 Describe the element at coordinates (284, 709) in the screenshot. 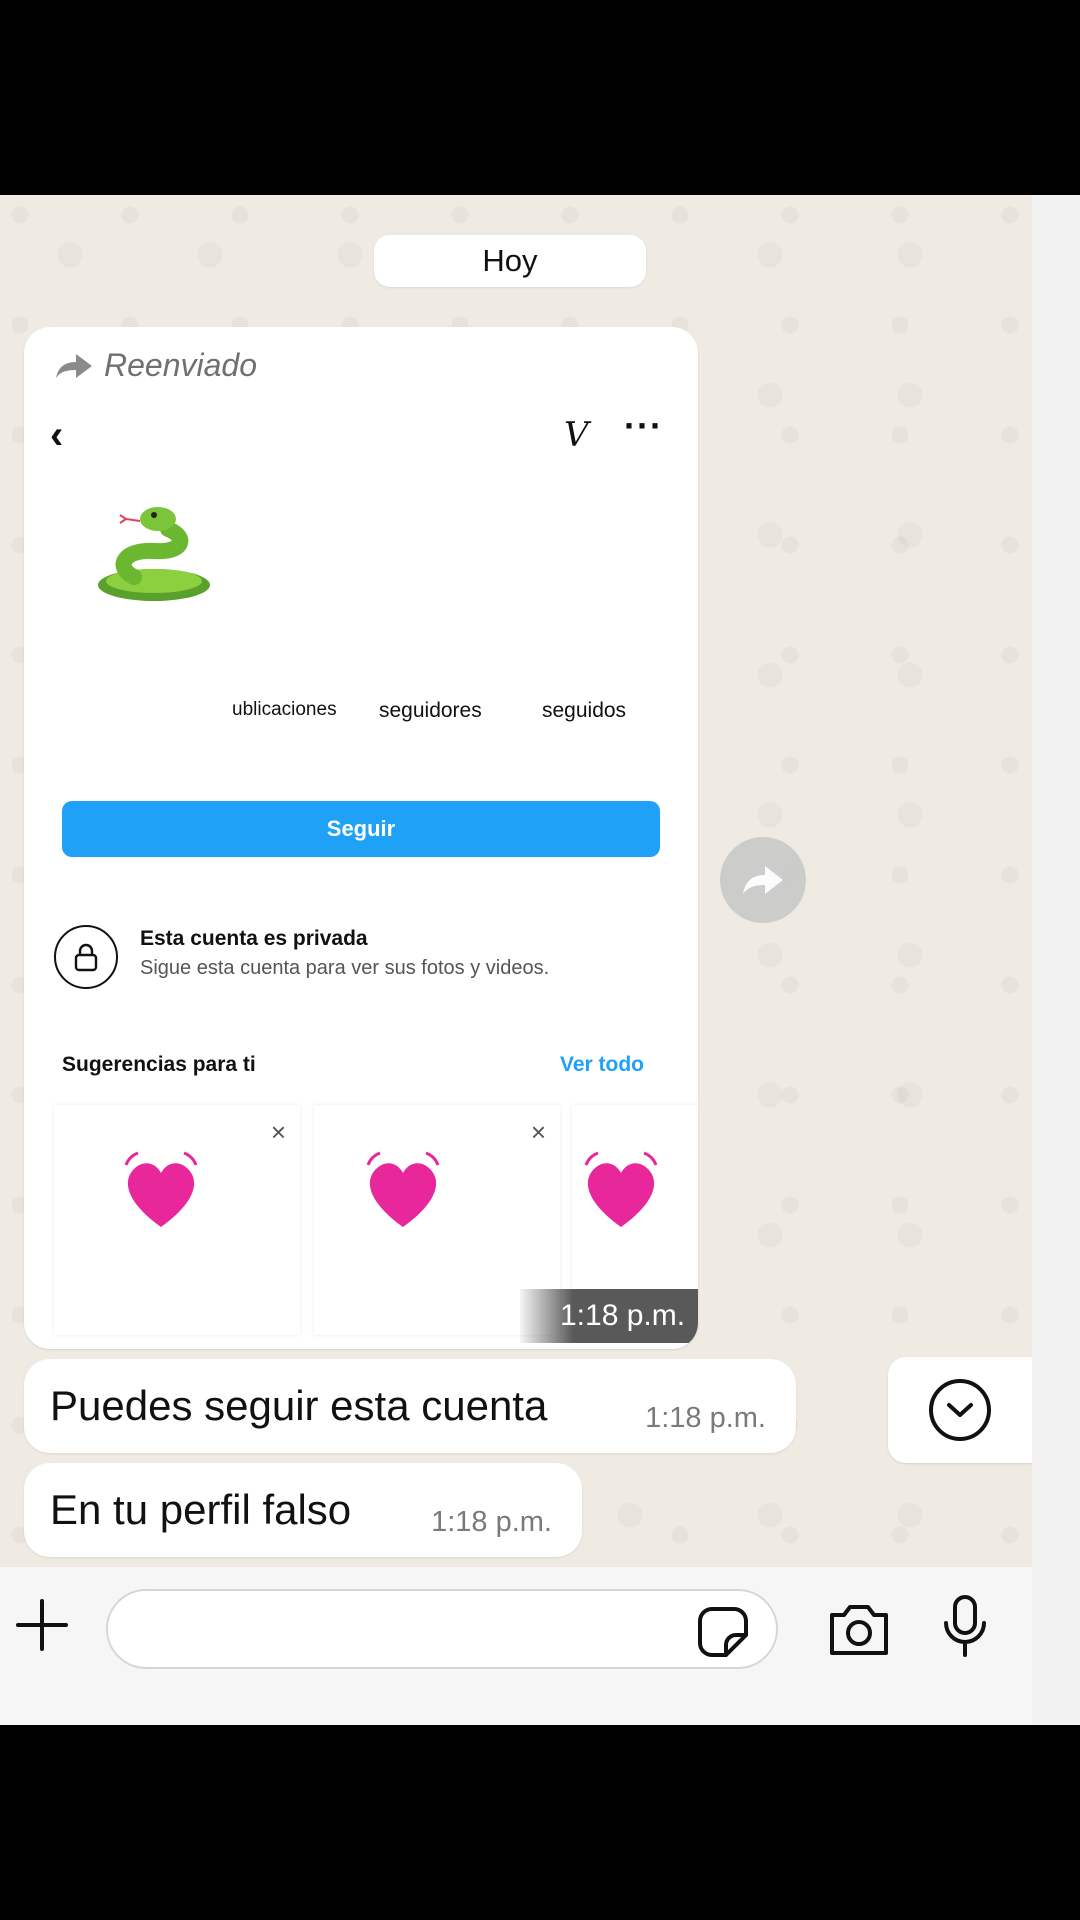

I see `stat-posts-label: ublicaciones` at that location.